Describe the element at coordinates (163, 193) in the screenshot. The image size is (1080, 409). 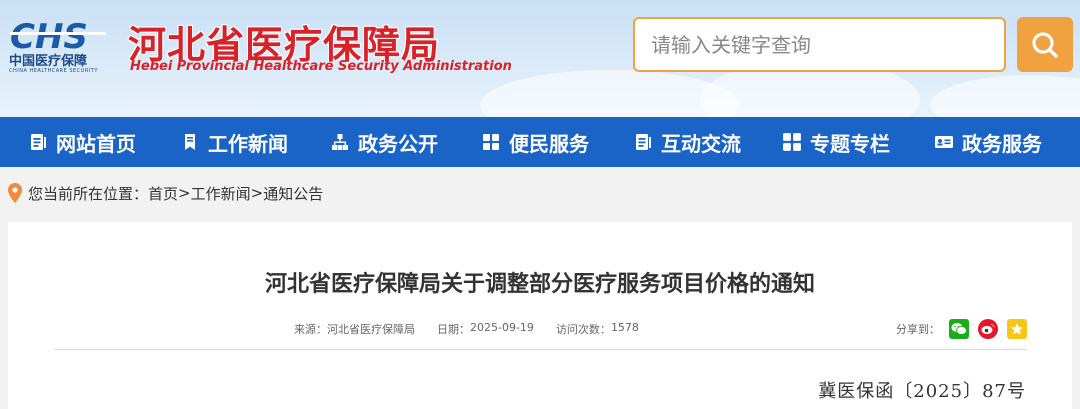
I see `breadcrumb-home: 首页` at that location.